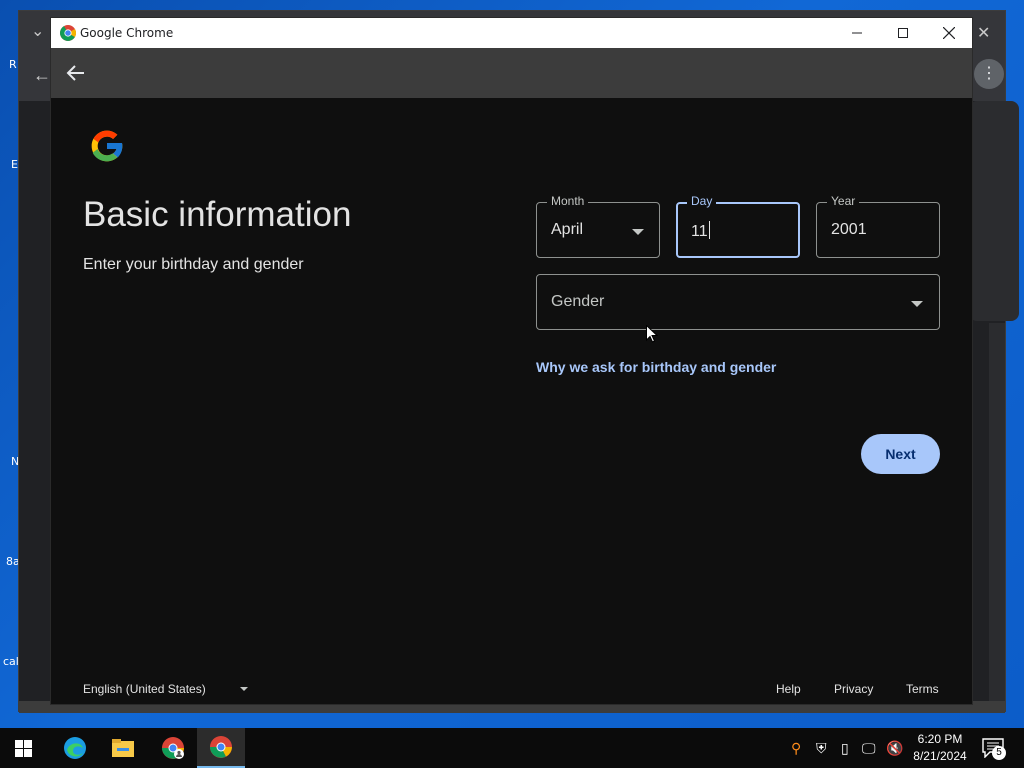 This screenshot has width=1024, height=768. I want to click on day-value-text: 11, so click(699, 231).